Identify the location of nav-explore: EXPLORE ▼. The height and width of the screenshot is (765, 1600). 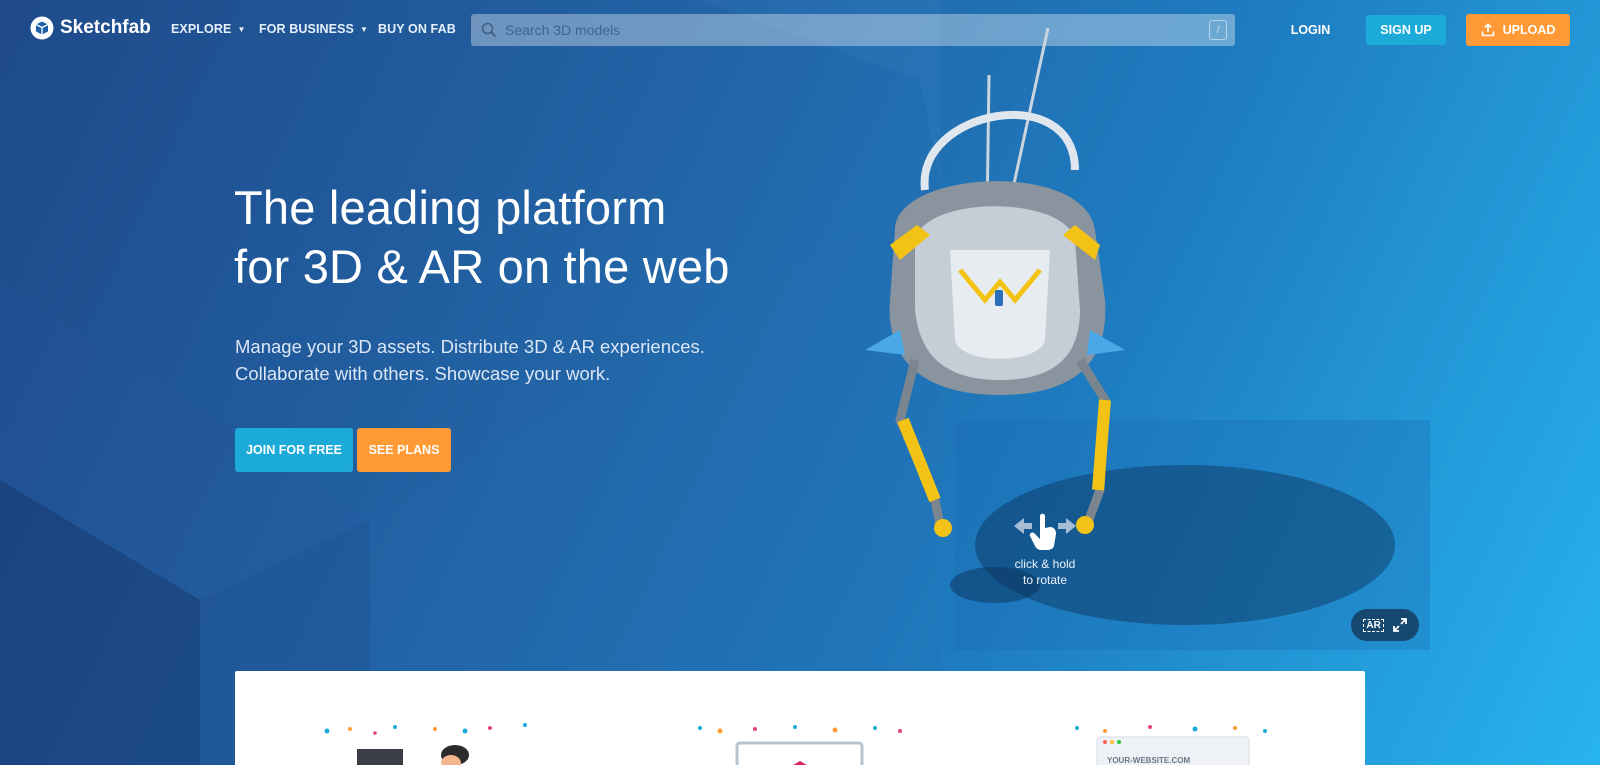
(208, 29).